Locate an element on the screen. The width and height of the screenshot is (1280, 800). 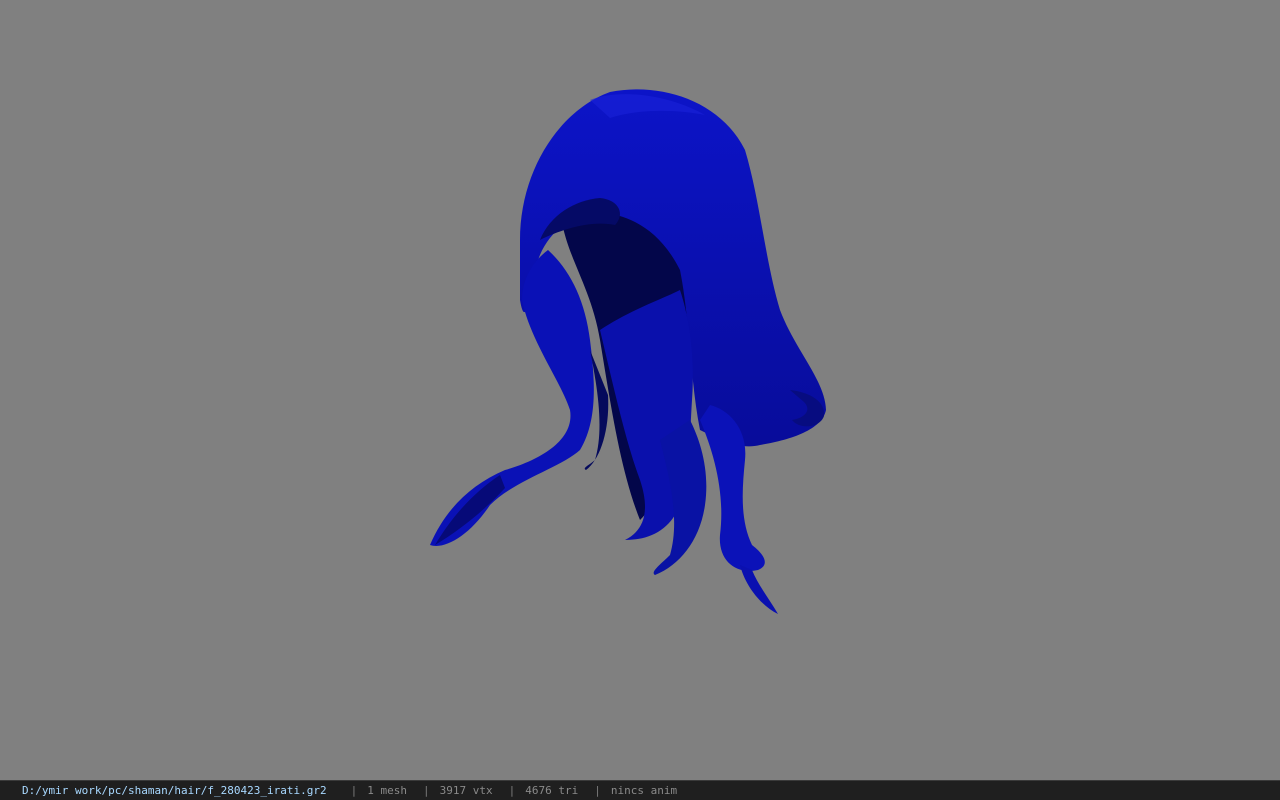
hair-right-lock-tip is located at coordinates (759, 589).